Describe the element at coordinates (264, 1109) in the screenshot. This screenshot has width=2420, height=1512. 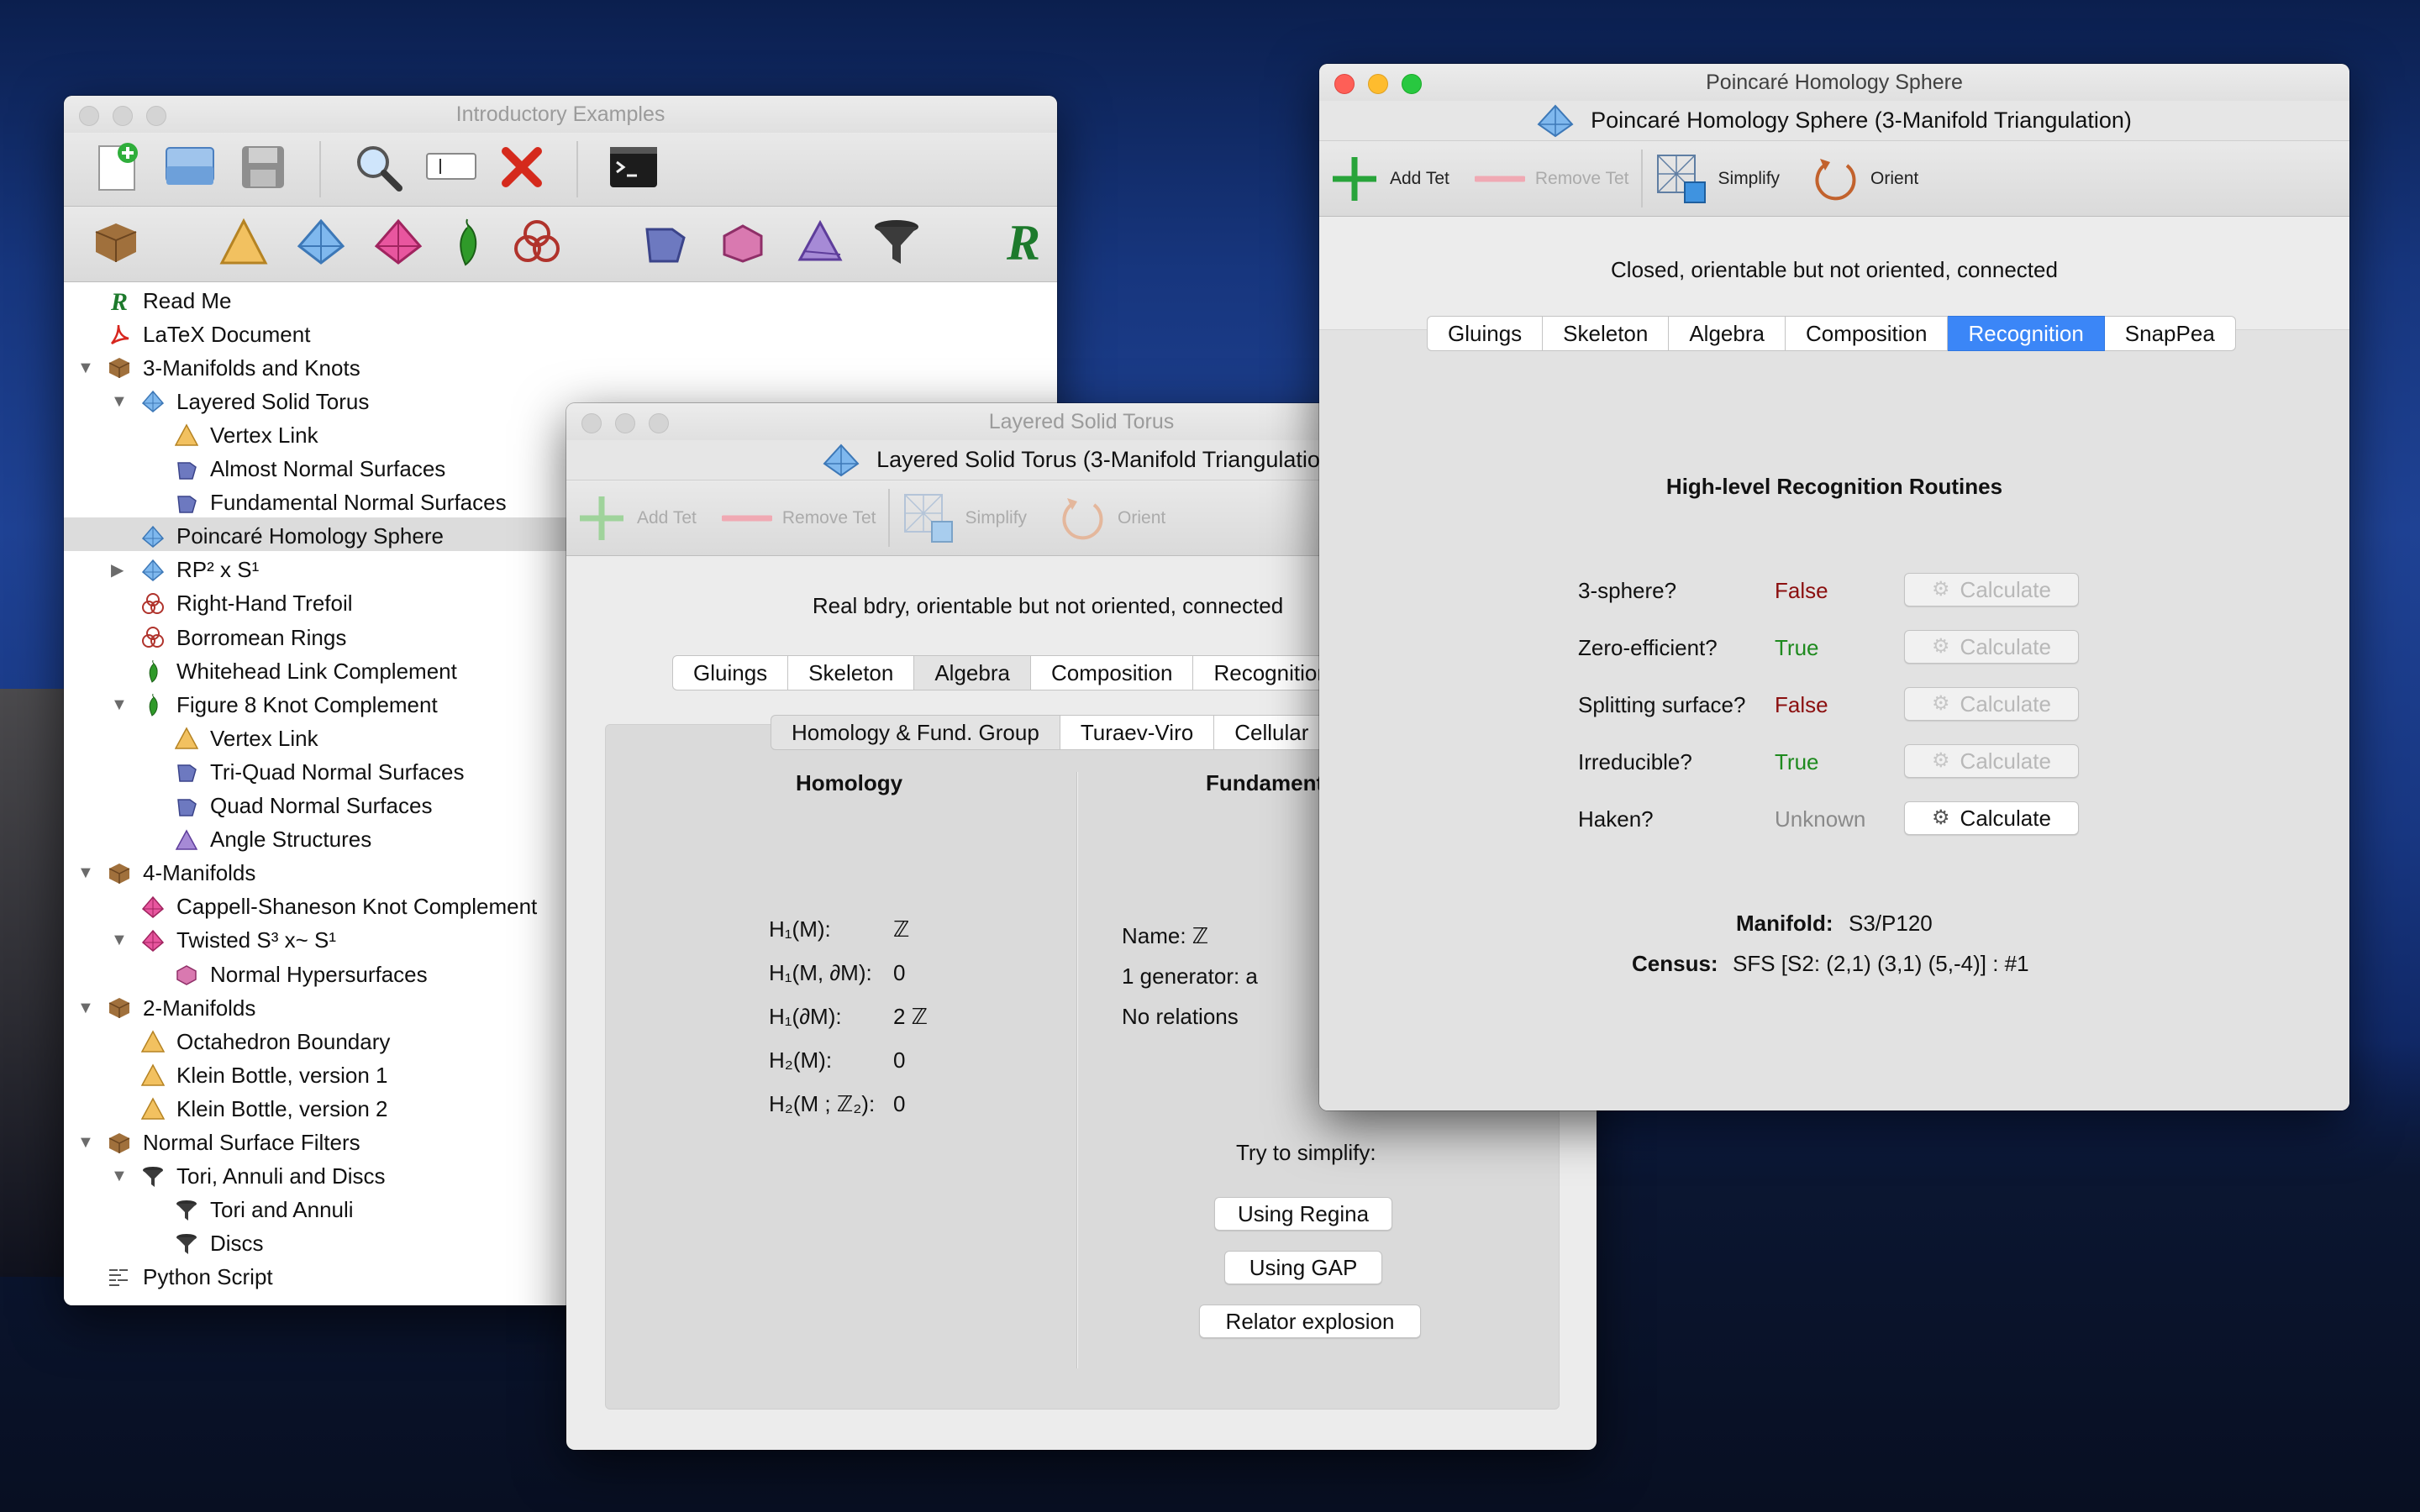
I see `tree-item-klein-bottle-version-2: Klein Bottle, version 2` at that location.